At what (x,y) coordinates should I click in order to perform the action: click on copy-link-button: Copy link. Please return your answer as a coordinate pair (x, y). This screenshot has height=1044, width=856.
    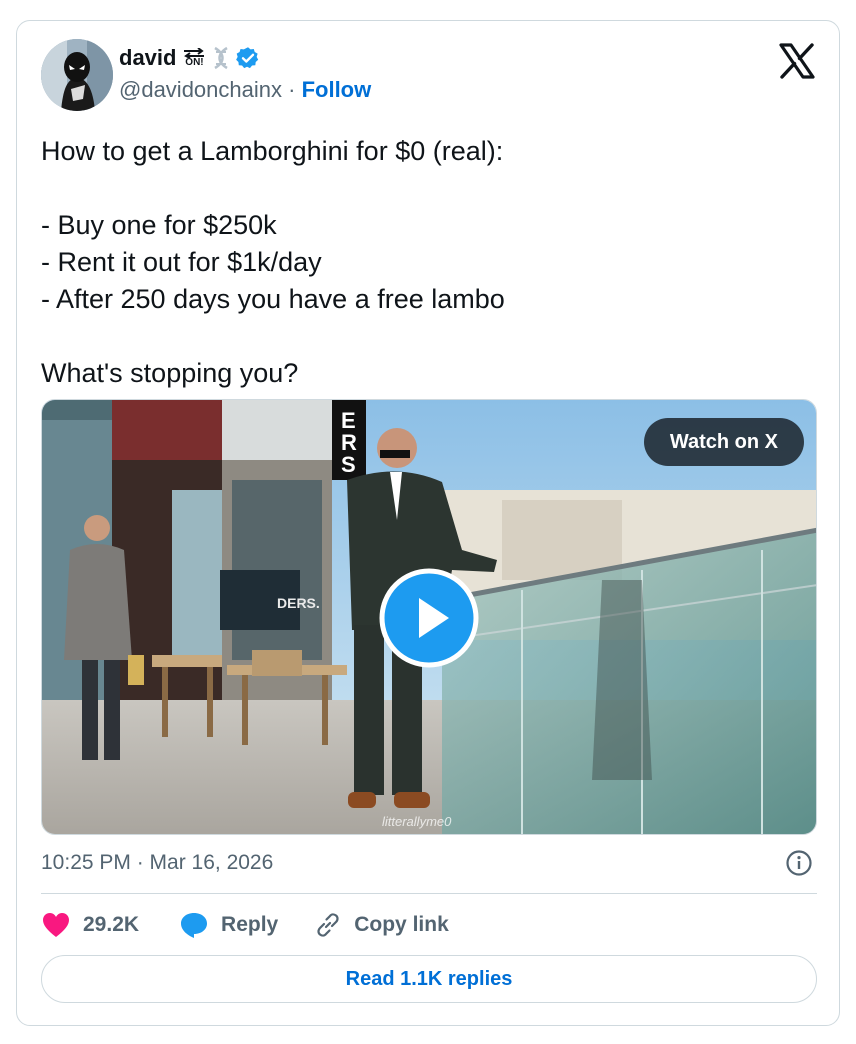
    Looking at the image, I should click on (381, 925).